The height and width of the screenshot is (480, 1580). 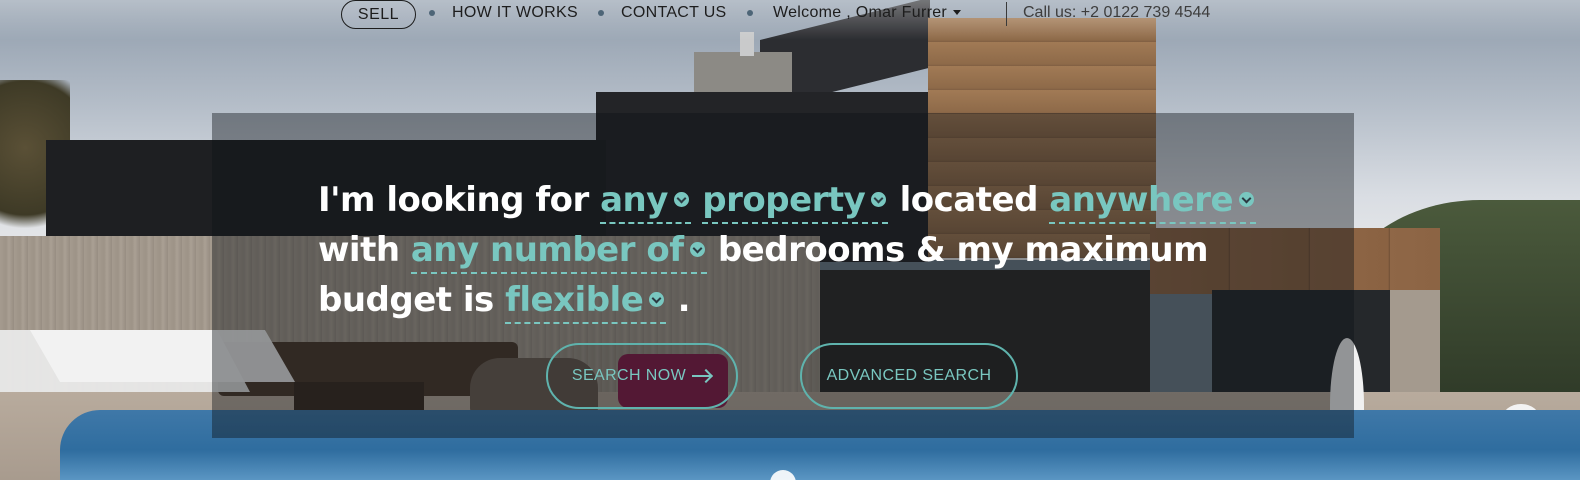 What do you see at coordinates (1006, 14) in the screenshot?
I see `nav-divider` at bounding box center [1006, 14].